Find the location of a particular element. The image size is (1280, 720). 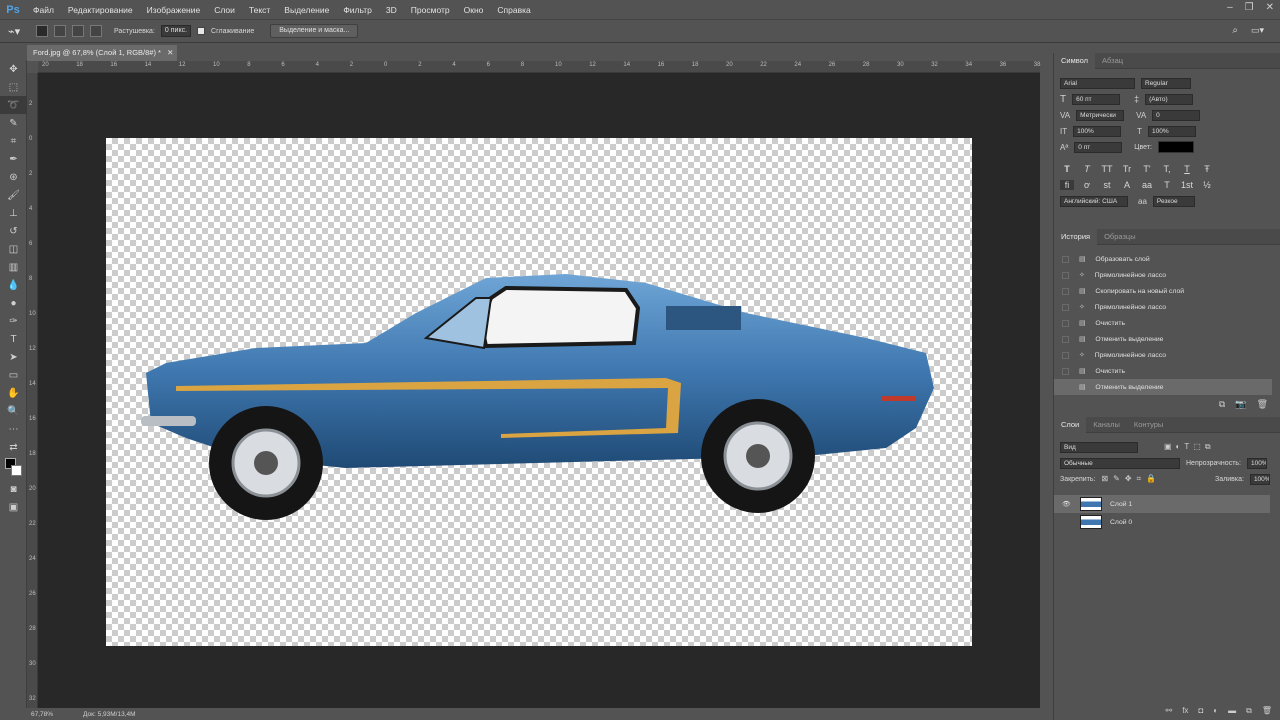

font-family-select: Arial is located at coordinates (1097, 83).